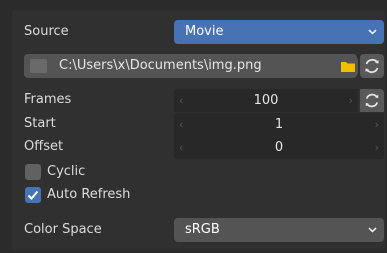 The width and height of the screenshot is (387, 253). I want to click on start-field: ‹ 1 ›, so click(279, 124).